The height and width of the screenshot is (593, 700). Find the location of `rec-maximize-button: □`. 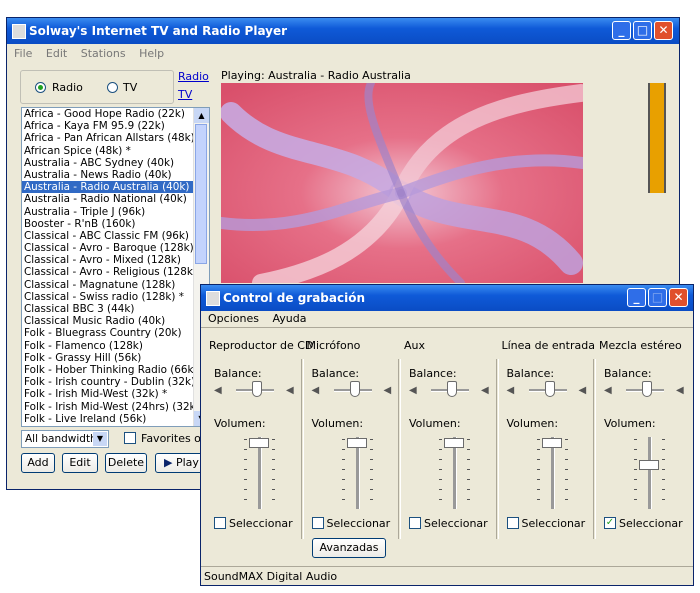

rec-maximize-button: □ is located at coordinates (657, 297).